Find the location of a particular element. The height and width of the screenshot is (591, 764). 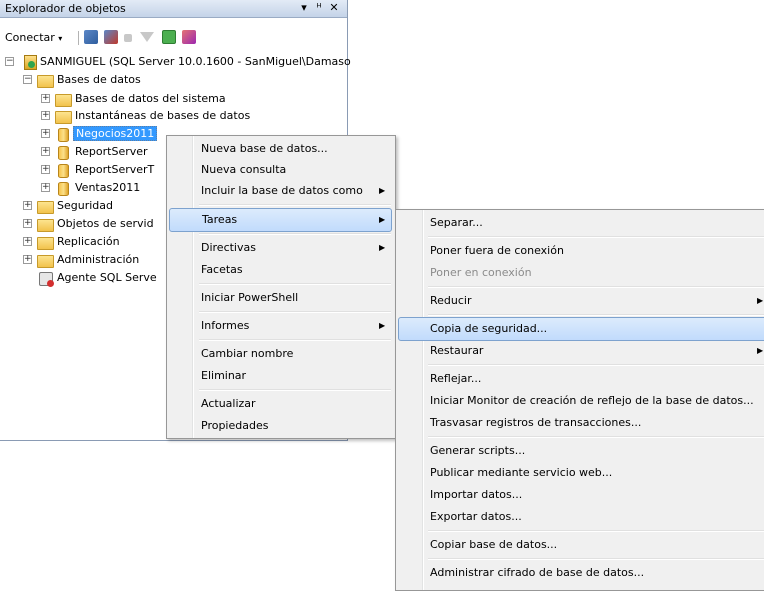

node-label-selected: Negocios2011 is located at coordinates (115, 133).